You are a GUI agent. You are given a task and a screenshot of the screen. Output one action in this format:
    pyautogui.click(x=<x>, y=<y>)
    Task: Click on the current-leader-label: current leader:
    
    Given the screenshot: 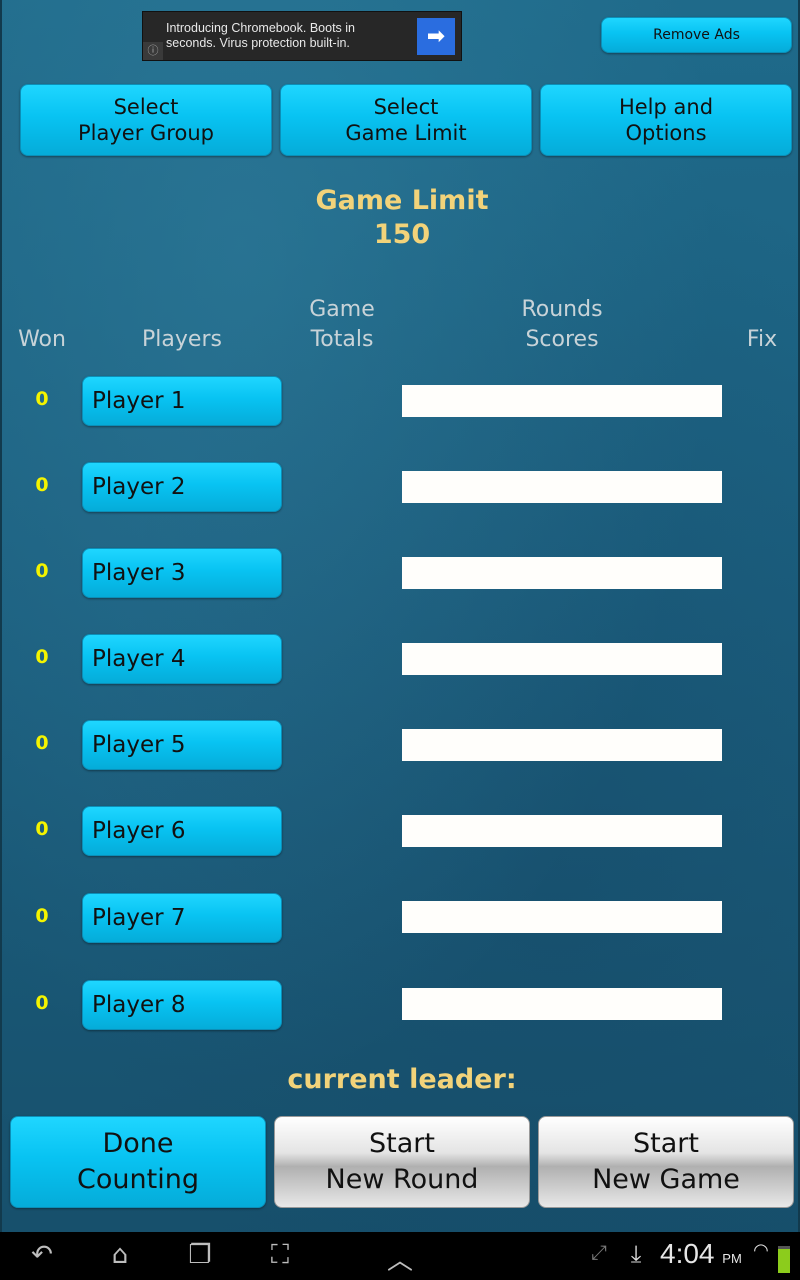 What is the action you would take?
    pyautogui.click(x=402, y=1079)
    